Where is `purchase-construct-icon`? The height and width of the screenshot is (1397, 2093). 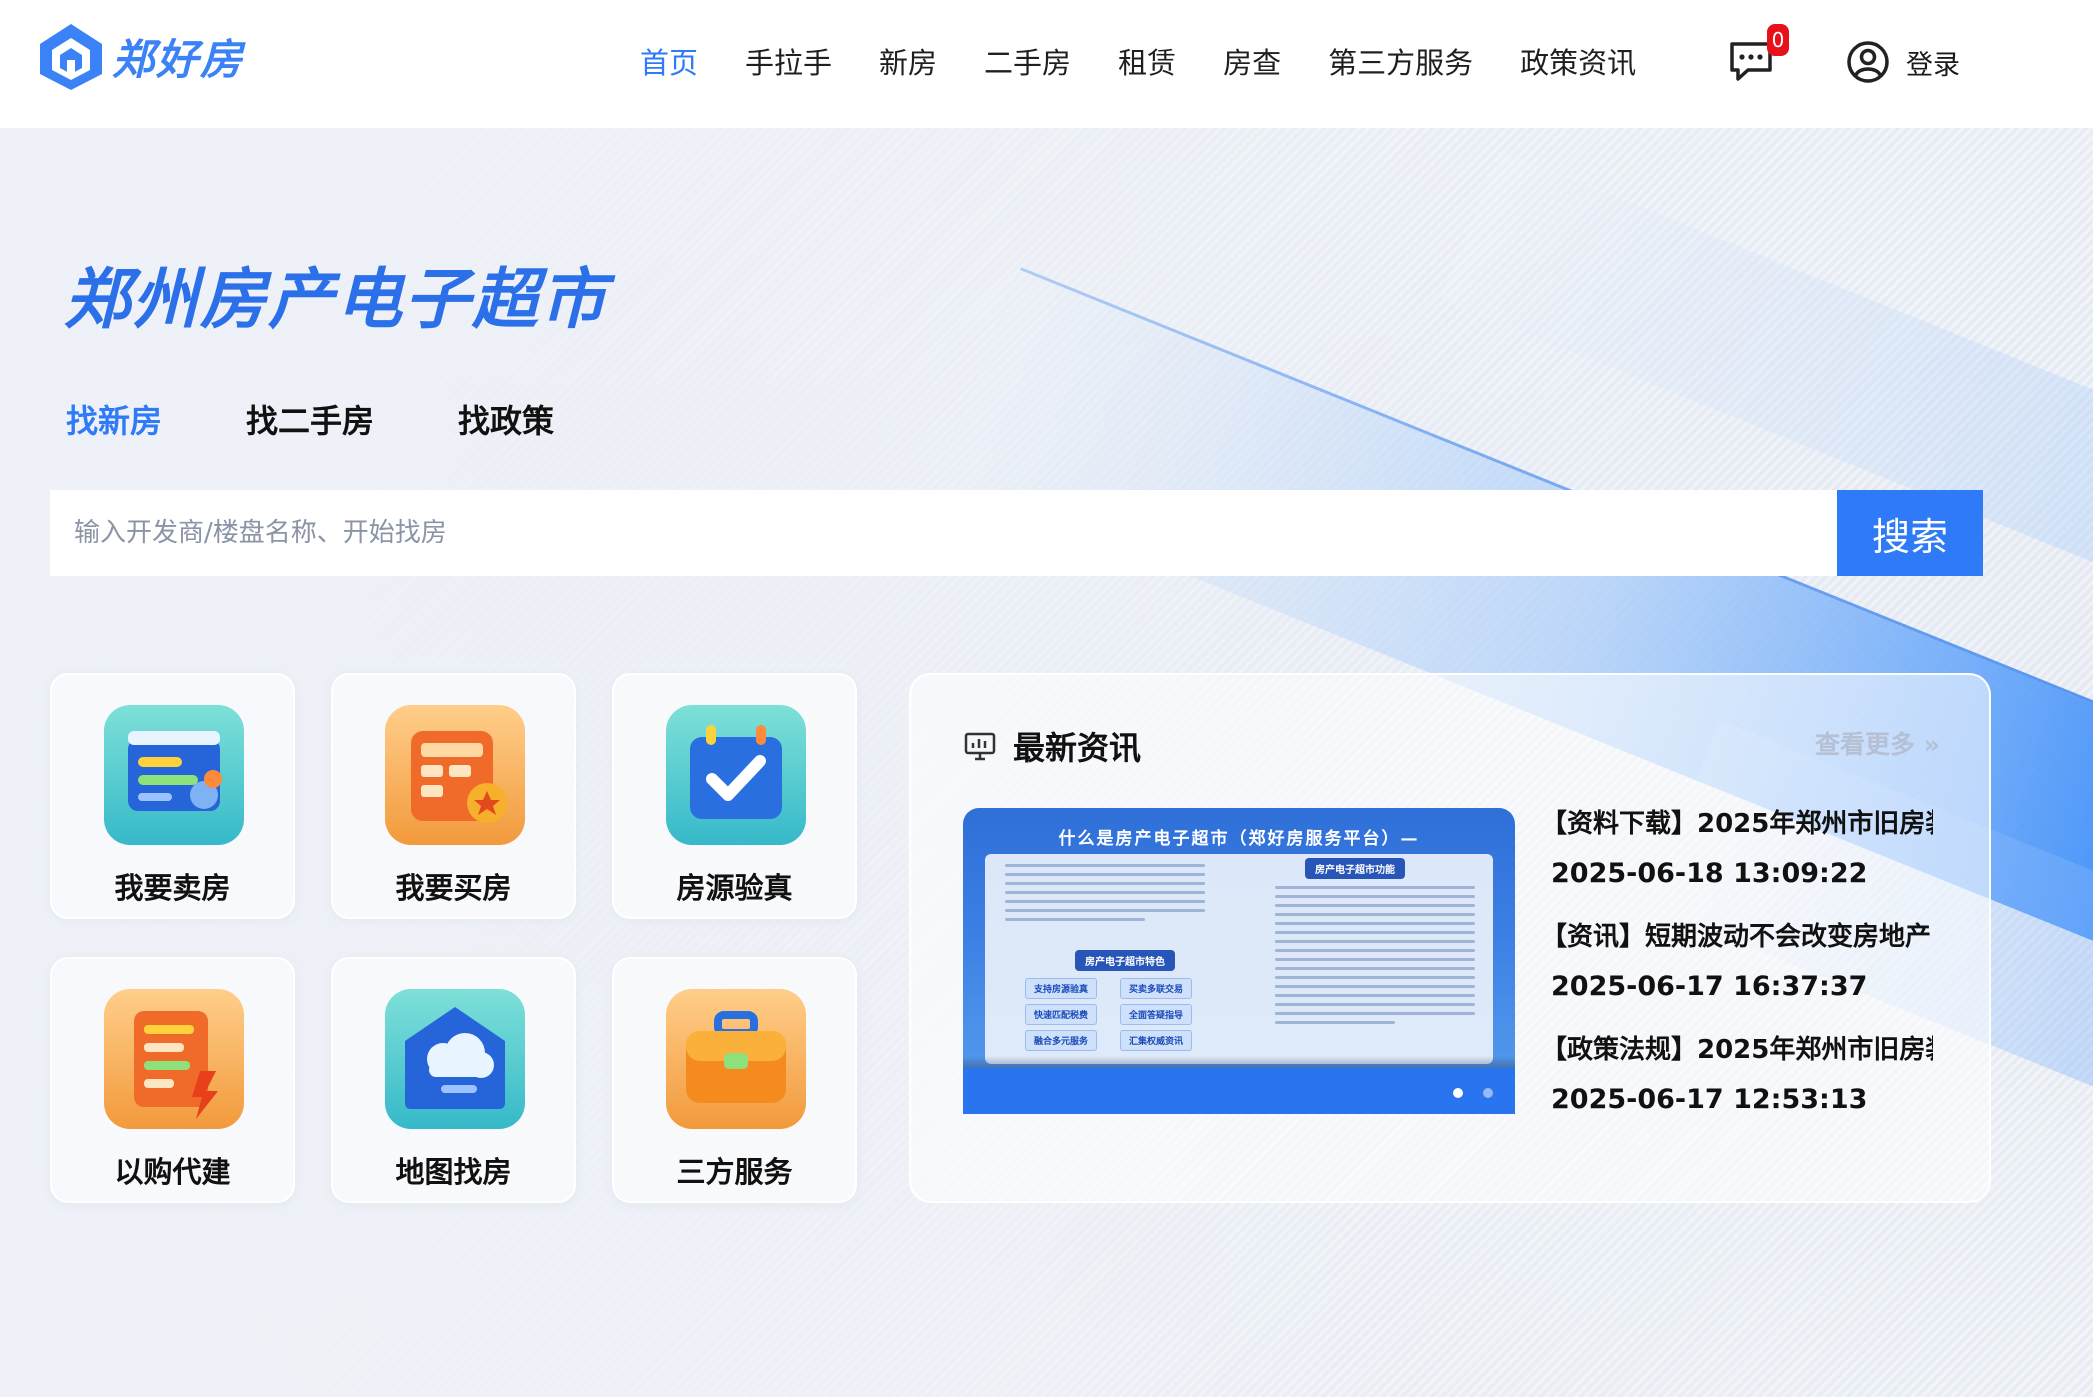
purchase-construct-icon is located at coordinates (174, 1059).